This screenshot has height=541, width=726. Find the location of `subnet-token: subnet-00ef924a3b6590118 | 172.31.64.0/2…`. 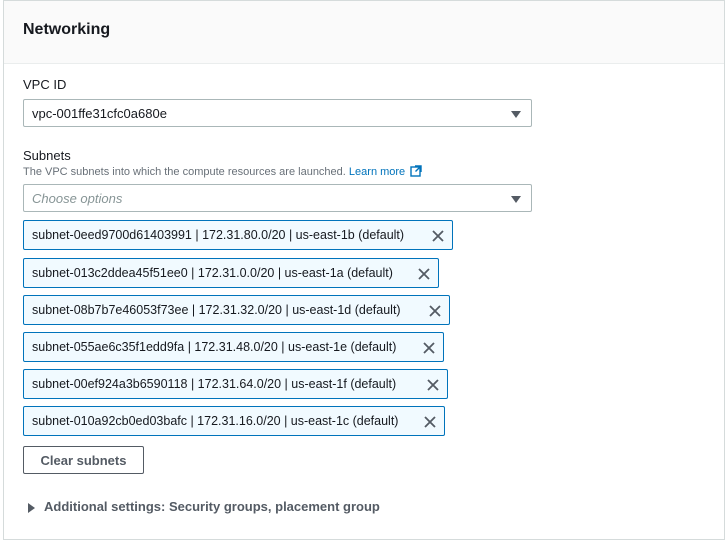

subnet-token: subnet-00ef924a3b6590118 | 172.31.64.0/2… is located at coordinates (235, 384).